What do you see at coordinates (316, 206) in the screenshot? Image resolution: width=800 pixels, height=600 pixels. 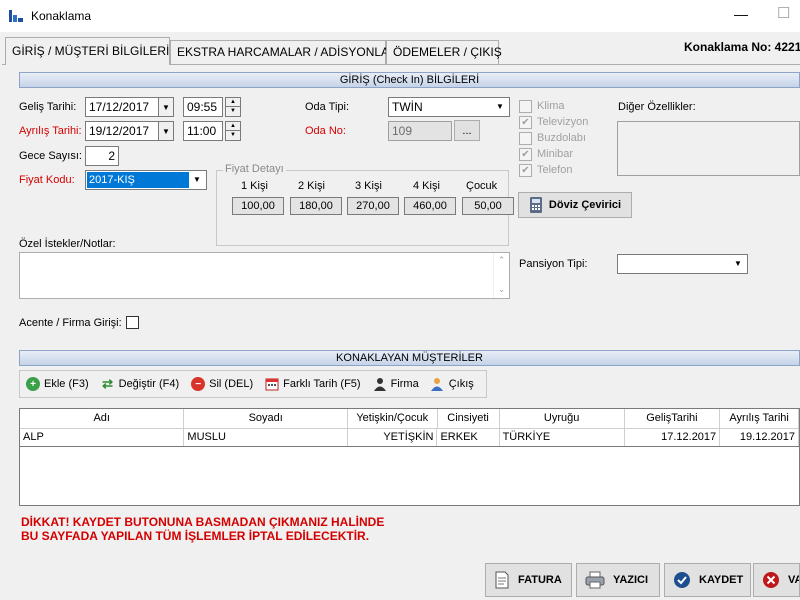 I see `price-value-2: 180,00` at bounding box center [316, 206].